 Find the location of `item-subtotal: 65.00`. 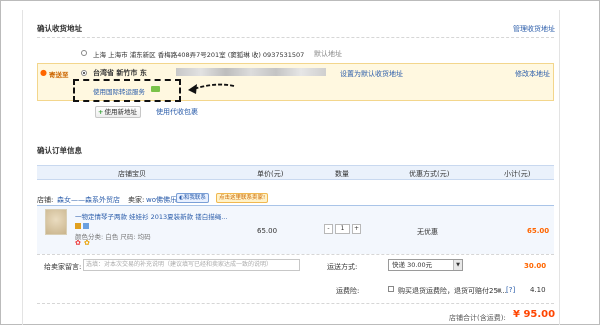

item-subtotal: 65.00 is located at coordinates (538, 231).